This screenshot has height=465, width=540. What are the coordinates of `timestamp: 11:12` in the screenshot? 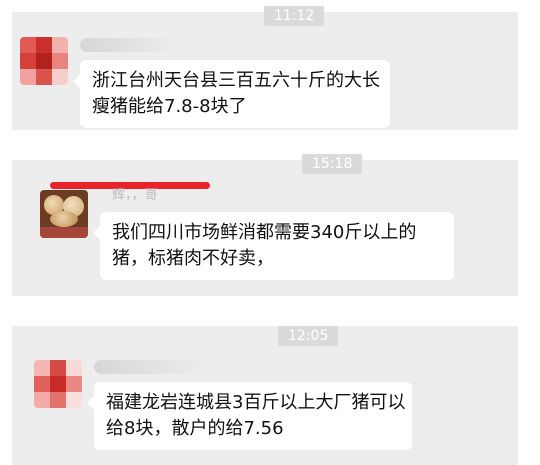 It's located at (294, 16).